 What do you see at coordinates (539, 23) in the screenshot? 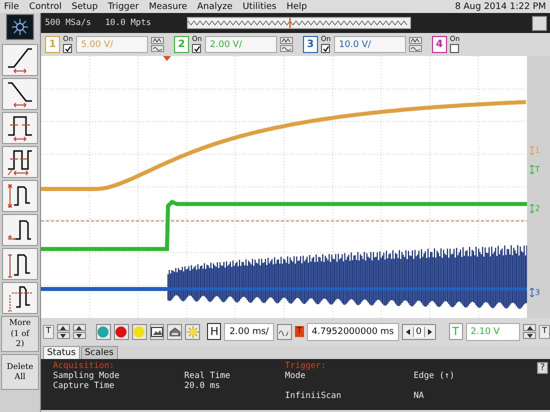
I see `minimize-button` at bounding box center [539, 23].